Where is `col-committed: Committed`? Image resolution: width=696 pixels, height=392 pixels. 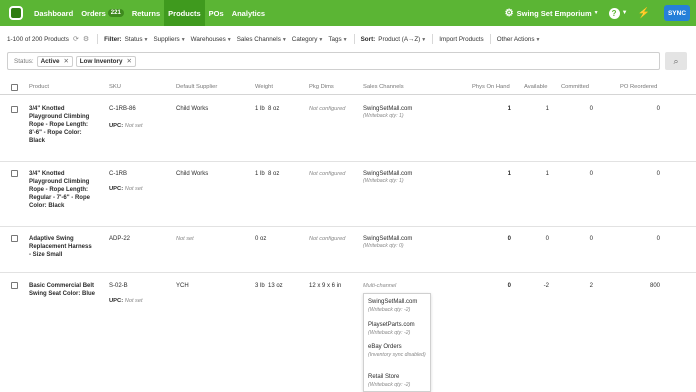 col-committed: Committed is located at coordinates (575, 87).